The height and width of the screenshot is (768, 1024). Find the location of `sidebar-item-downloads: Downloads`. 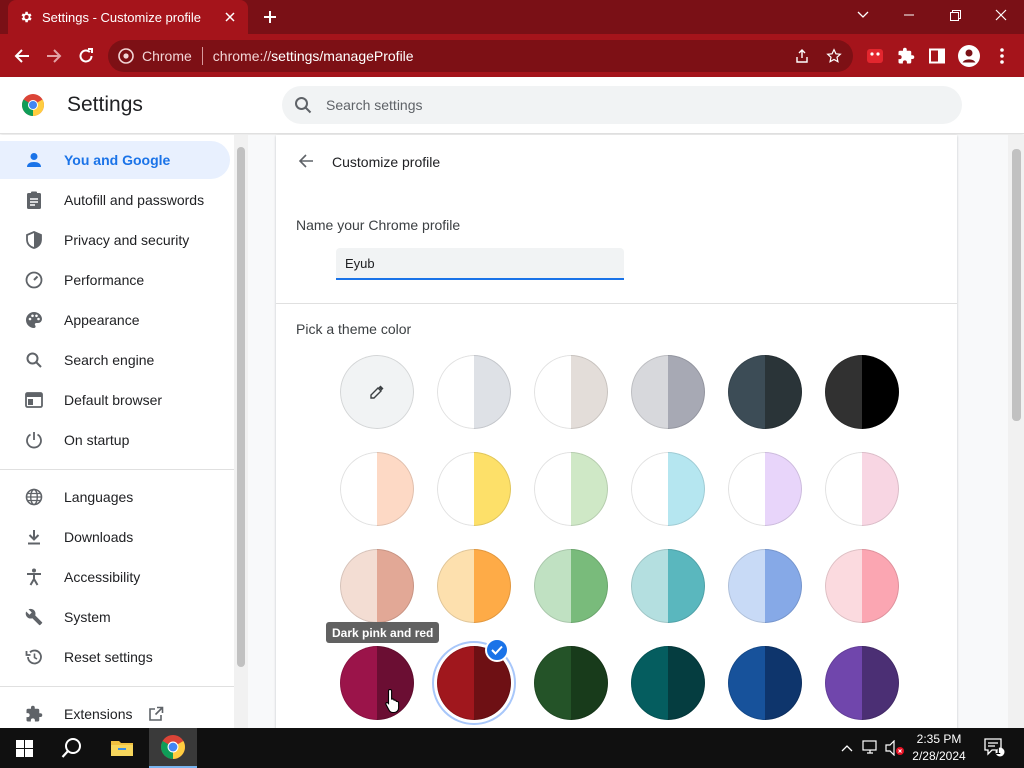

sidebar-item-downloads: Downloads is located at coordinates (115, 537).